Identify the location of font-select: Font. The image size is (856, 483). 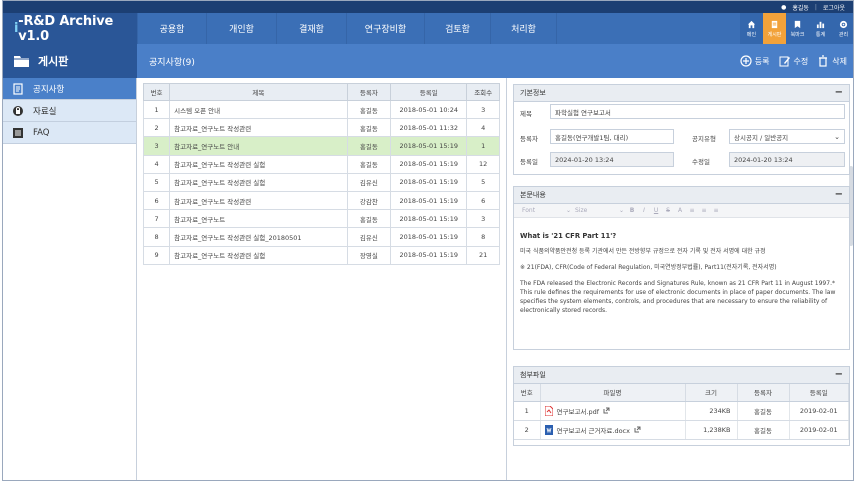
(542, 210).